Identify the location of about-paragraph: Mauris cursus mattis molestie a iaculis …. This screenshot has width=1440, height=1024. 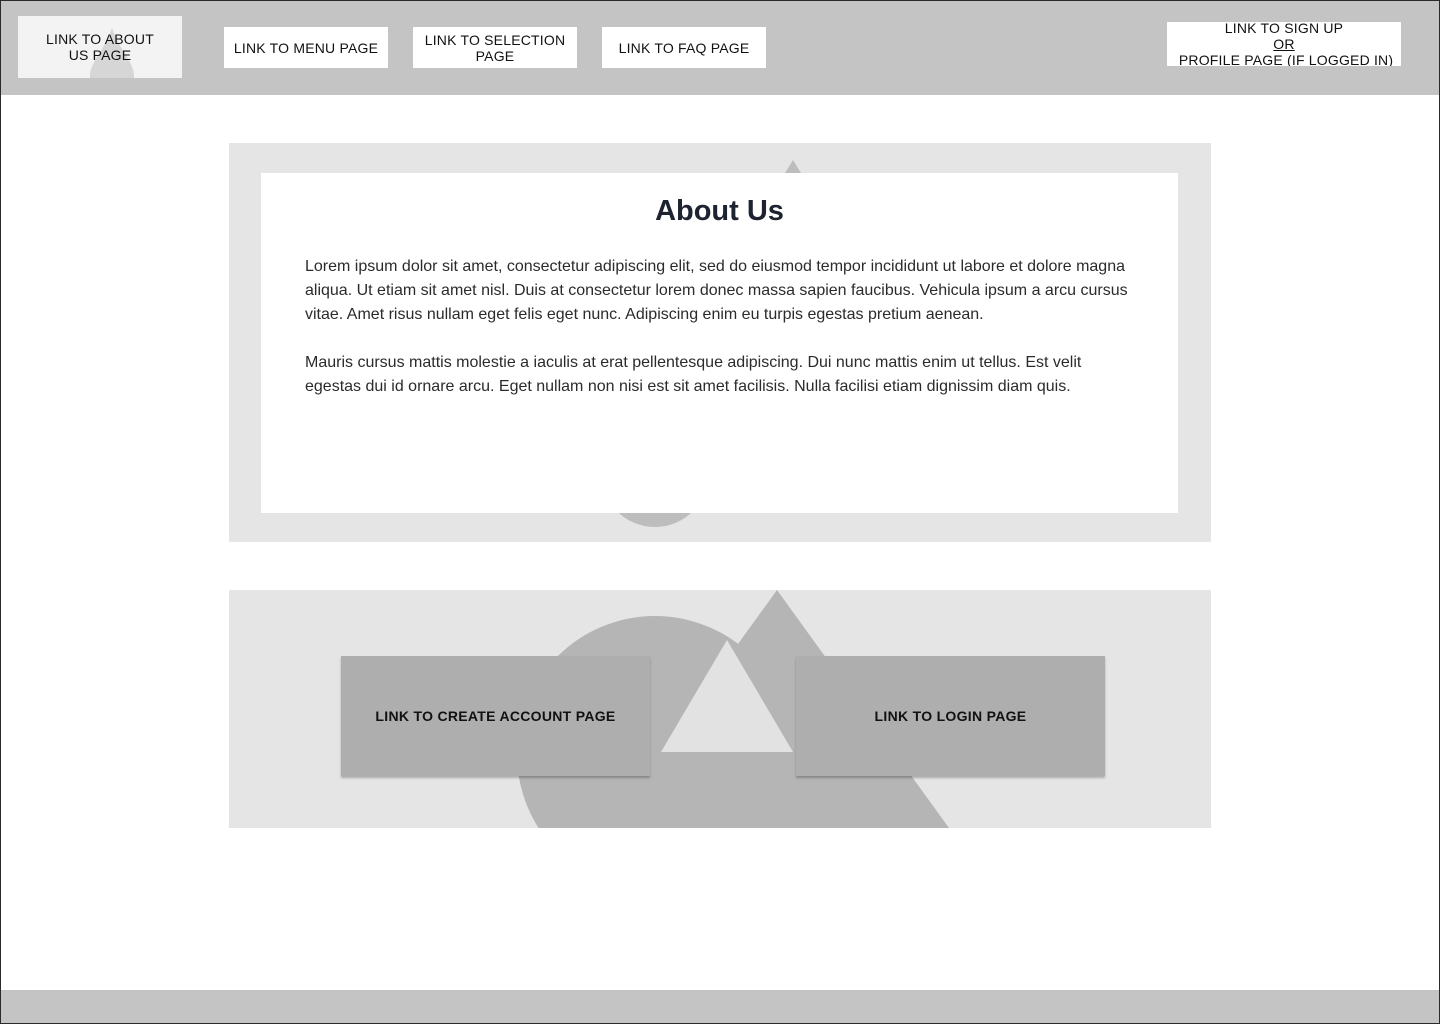
(693, 374).